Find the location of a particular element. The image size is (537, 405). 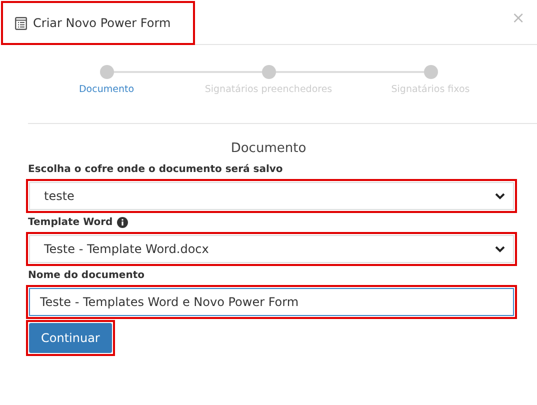

text-input: Teste - Templates Word e Novo Power Form is located at coordinates (271, 302).